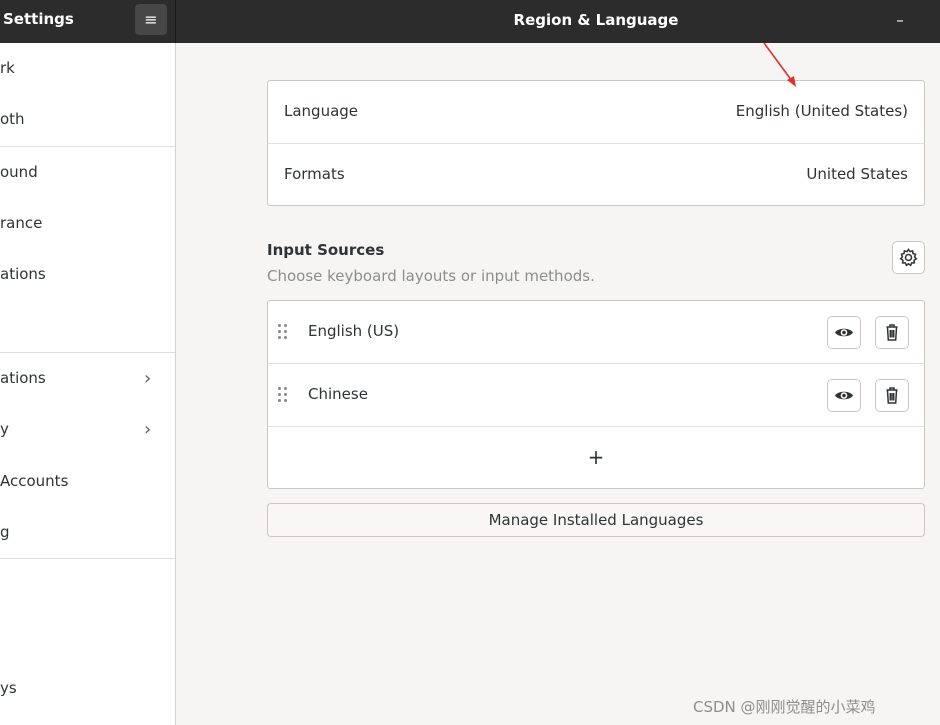 The width and height of the screenshot is (940, 725). I want to click on minimize-button: –, so click(900, 20).